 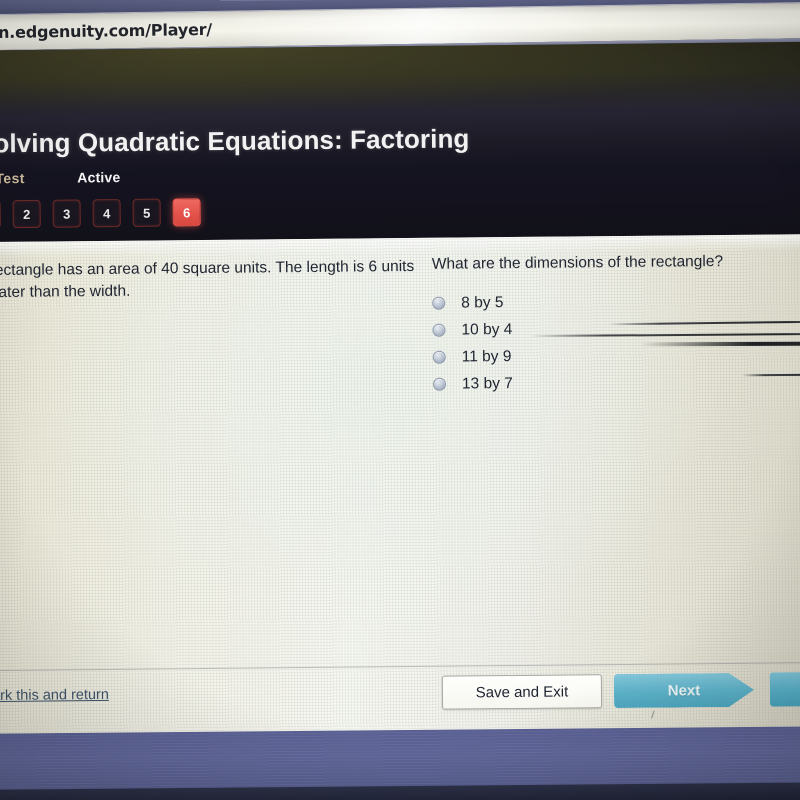 What do you see at coordinates (656, 715) in the screenshot?
I see `photo-scratch-mark` at bounding box center [656, 715].